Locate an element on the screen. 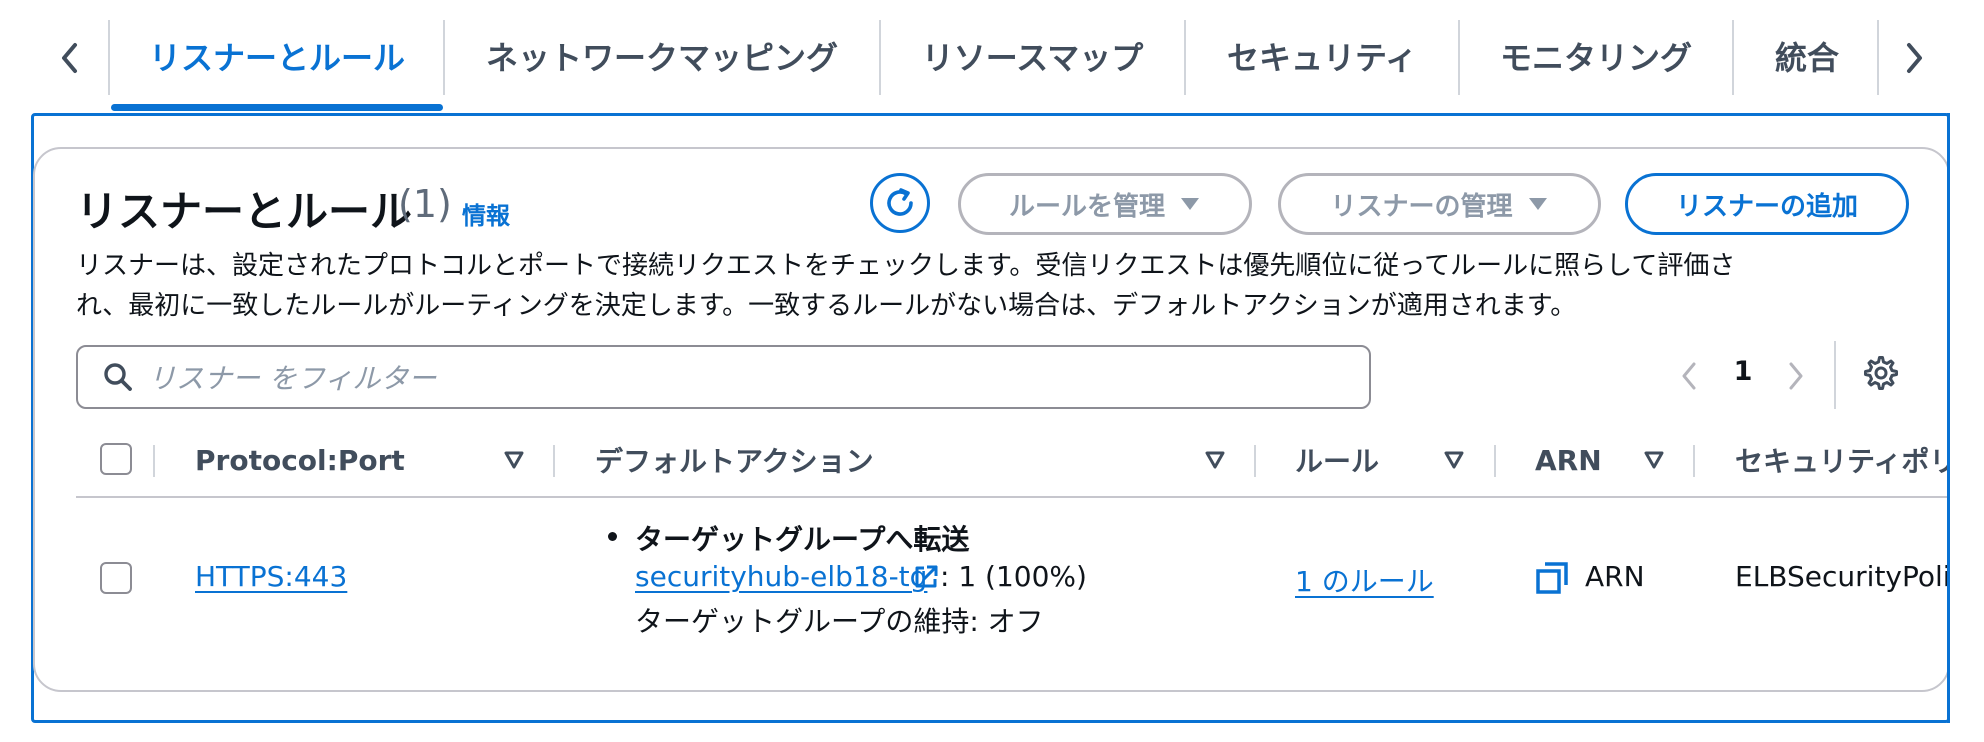  default-action-title: ターゲットグループへ転送 is located at coordinates (802, 539).